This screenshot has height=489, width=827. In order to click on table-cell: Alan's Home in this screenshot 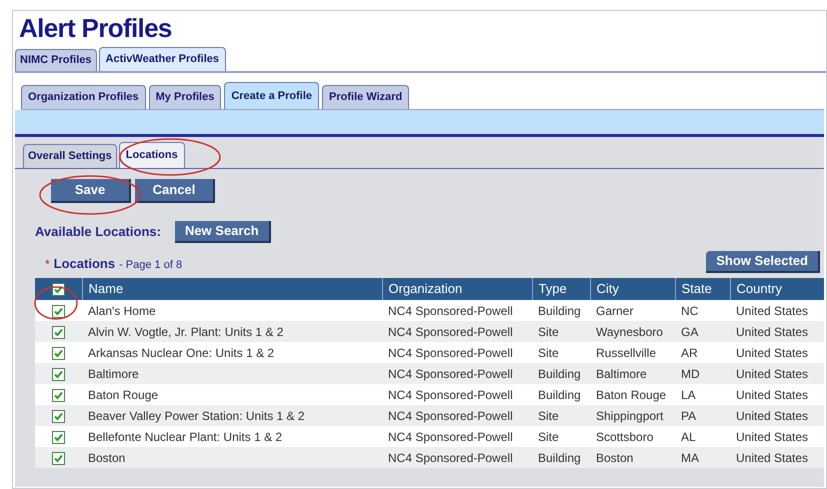, I will do `click(122, 311)`.